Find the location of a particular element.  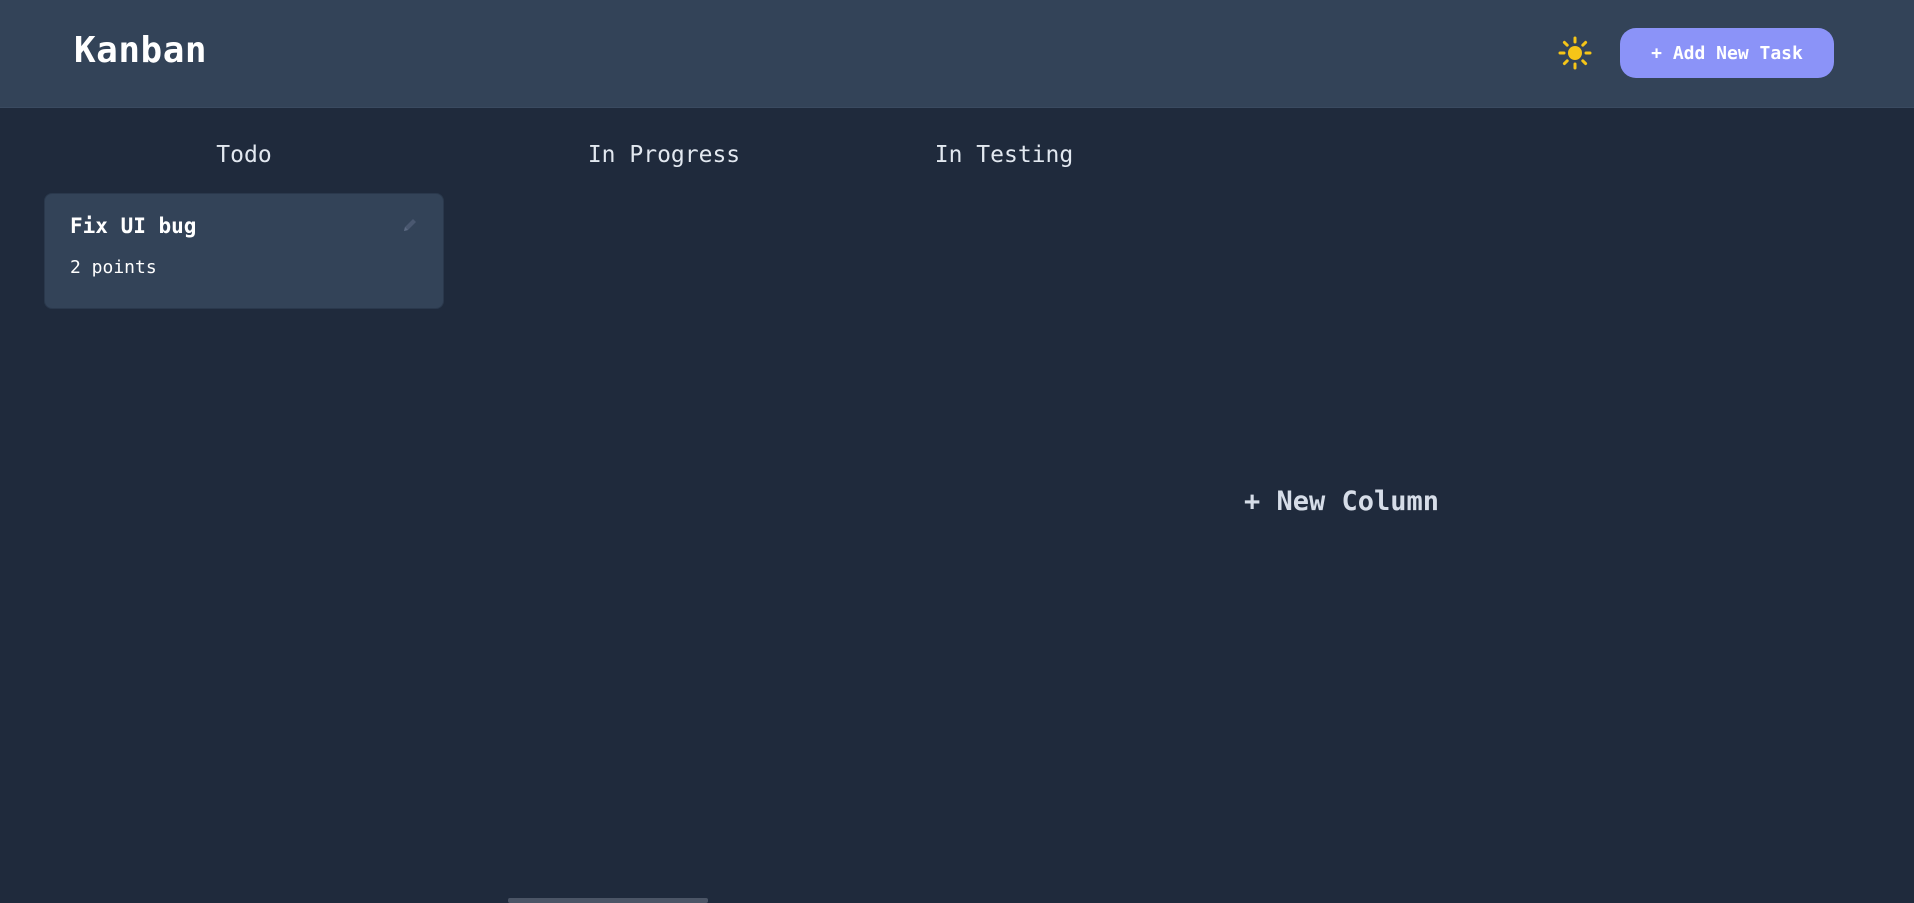

task-title: Fix UI bug is located at coordinates (133, 226).